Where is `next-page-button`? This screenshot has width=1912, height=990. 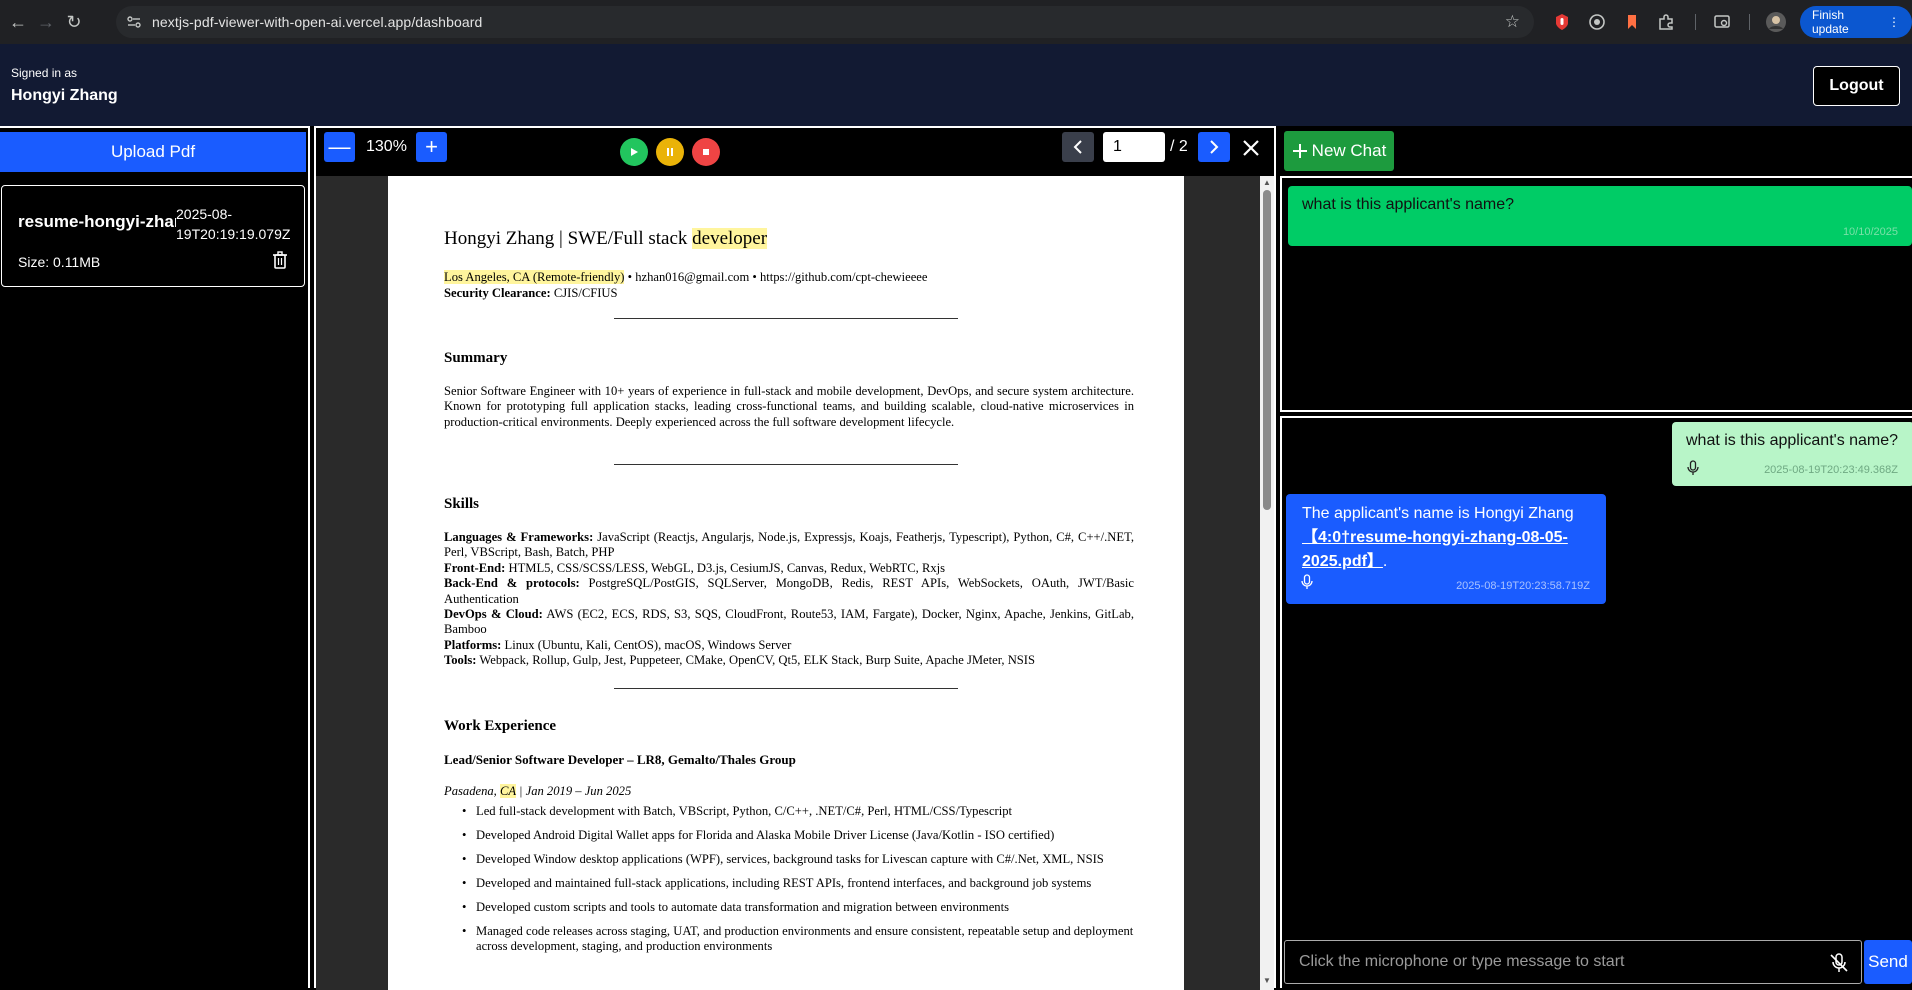 next-page-button is located at coordinates (1214, 147).